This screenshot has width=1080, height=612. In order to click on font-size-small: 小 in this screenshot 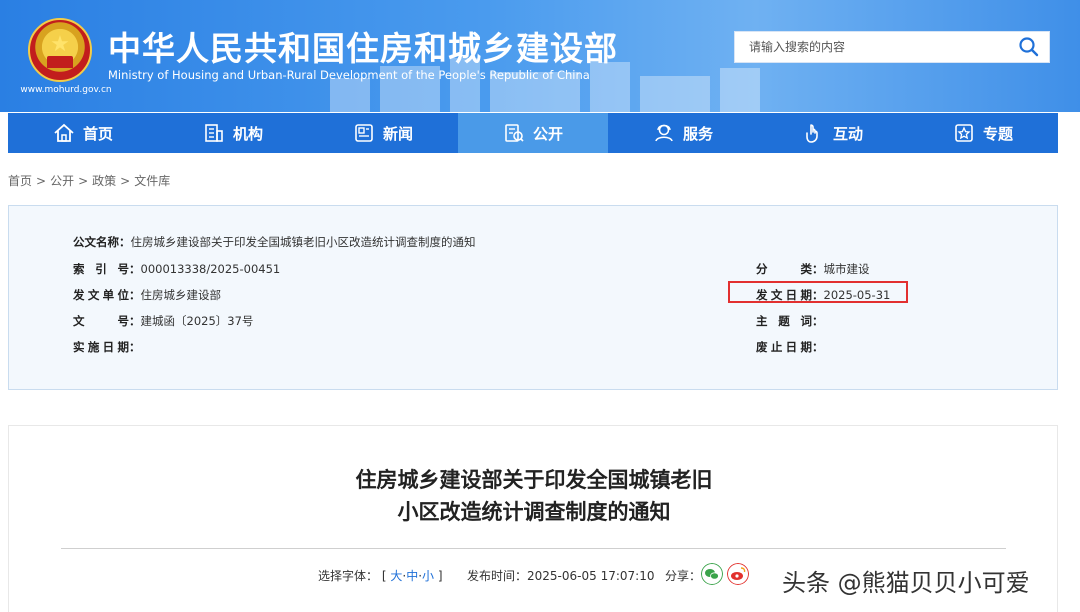, I will do `click(428, 576)`.